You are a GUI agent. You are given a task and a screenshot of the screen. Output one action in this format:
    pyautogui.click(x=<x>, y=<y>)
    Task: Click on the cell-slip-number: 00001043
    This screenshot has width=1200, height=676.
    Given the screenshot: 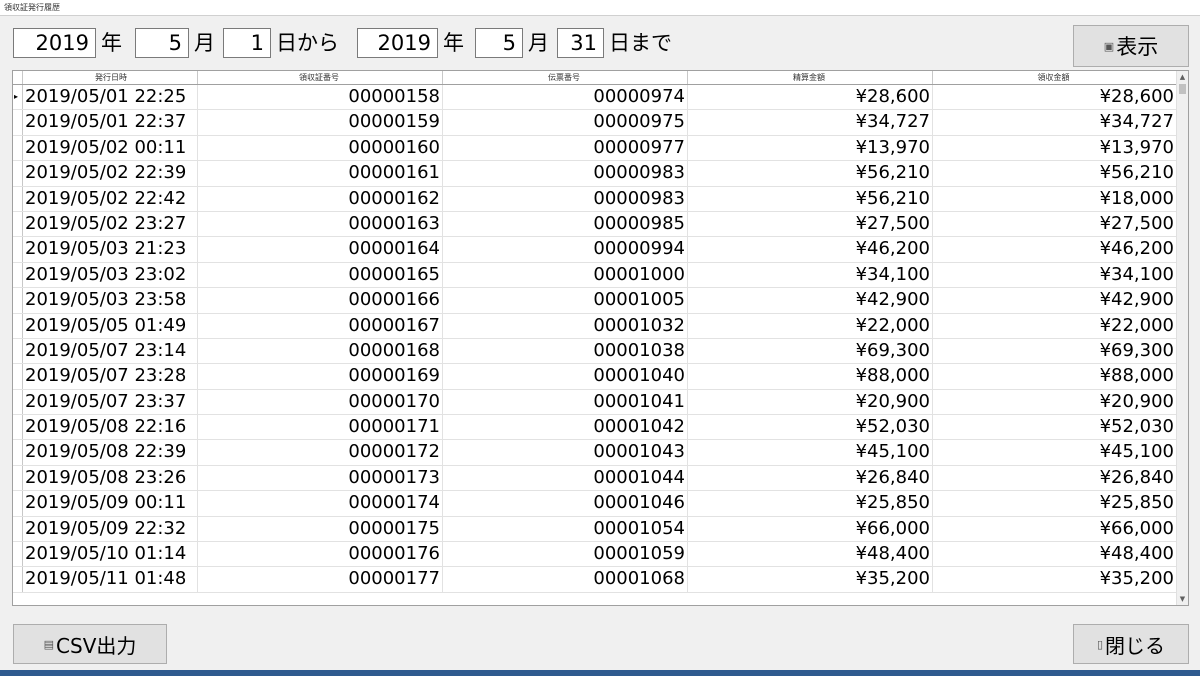 What is the action you would take?
    pyautogui.click(x=565, y=452)
    